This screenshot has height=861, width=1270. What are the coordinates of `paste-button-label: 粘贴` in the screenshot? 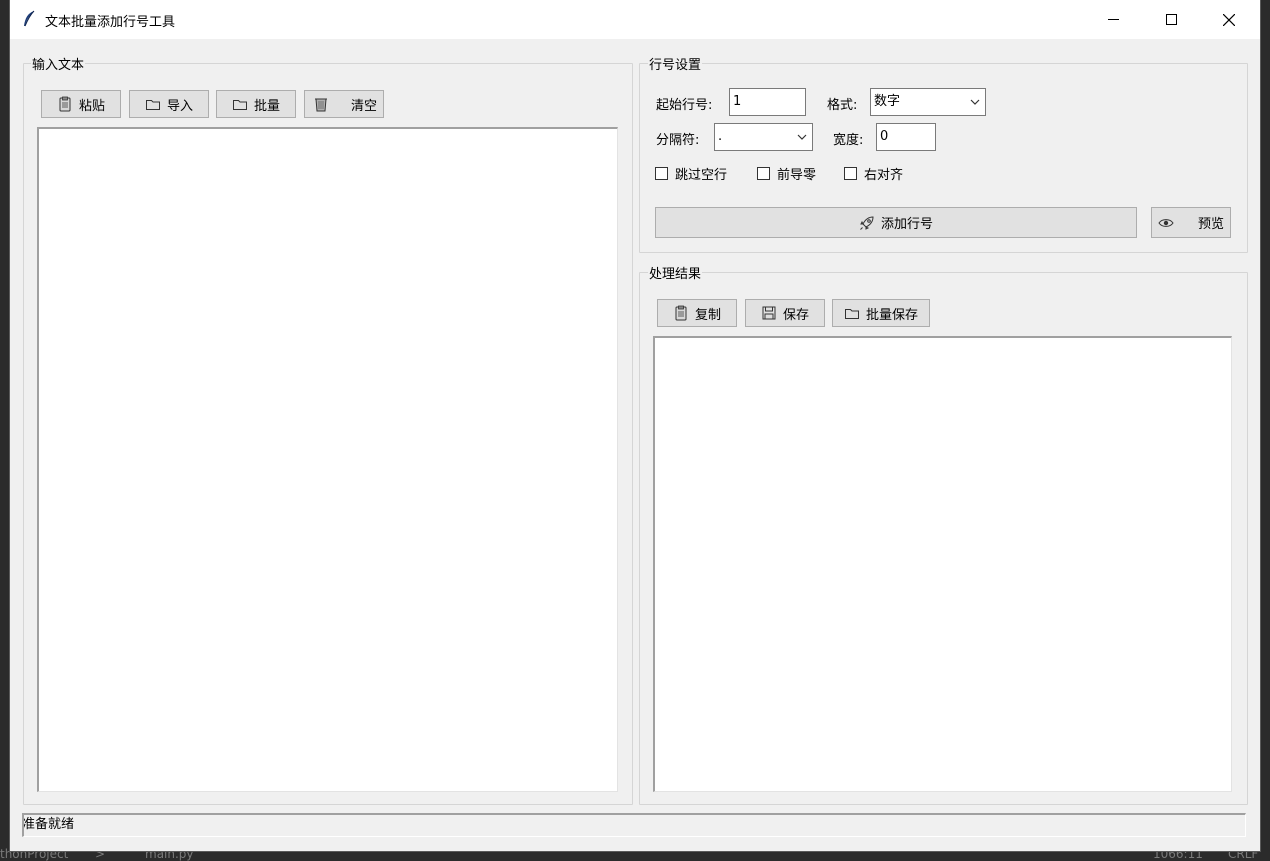 It's located at (91, 106).